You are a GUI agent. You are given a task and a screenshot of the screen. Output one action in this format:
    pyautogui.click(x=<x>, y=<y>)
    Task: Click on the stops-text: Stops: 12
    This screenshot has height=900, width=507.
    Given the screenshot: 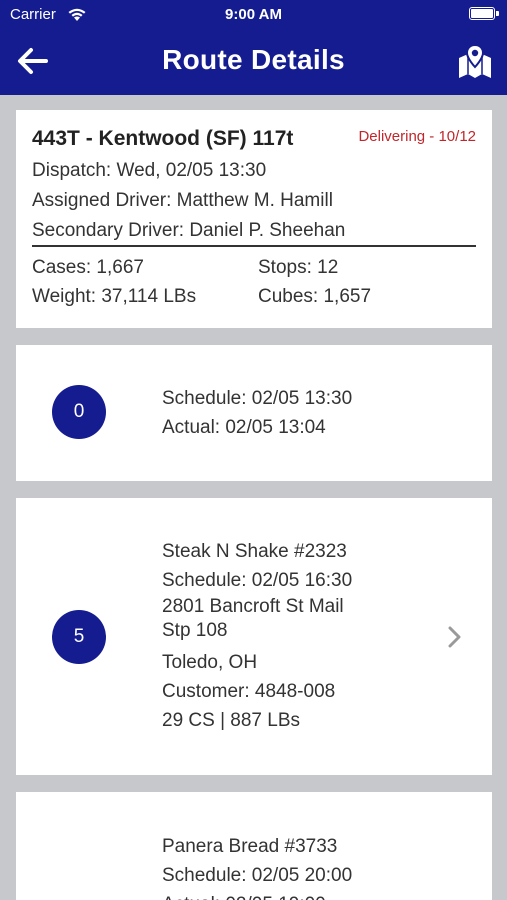 What is the action you would take?
    pyautogui.click(x=298, y=267)
    